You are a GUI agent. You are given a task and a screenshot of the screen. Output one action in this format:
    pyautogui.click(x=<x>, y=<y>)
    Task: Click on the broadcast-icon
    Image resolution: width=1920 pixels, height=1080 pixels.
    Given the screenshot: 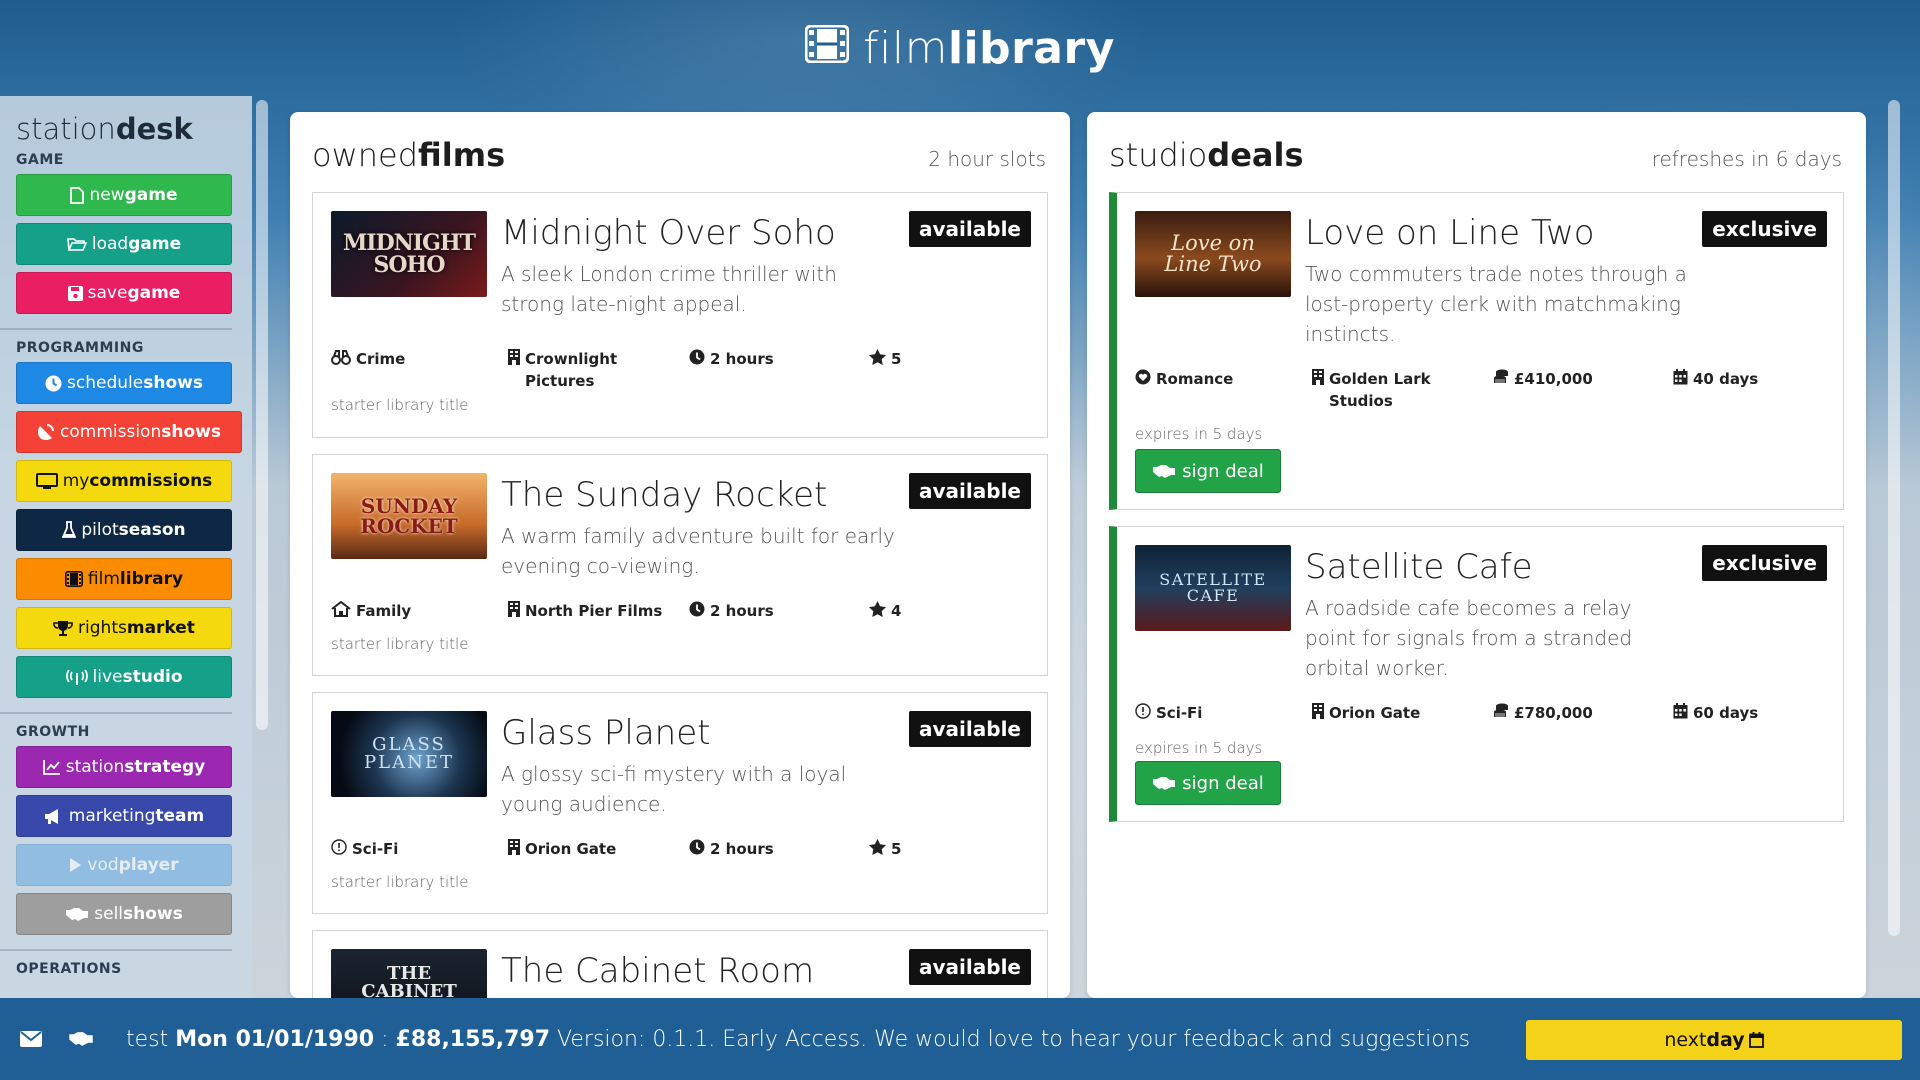 What is the action you would take?
    pyautogui.click(x=76, y=677)
    